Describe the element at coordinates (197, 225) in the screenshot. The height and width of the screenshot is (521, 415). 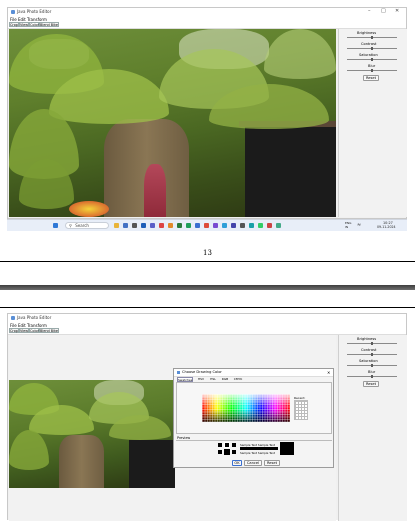
I see `edge-icon` at that location.